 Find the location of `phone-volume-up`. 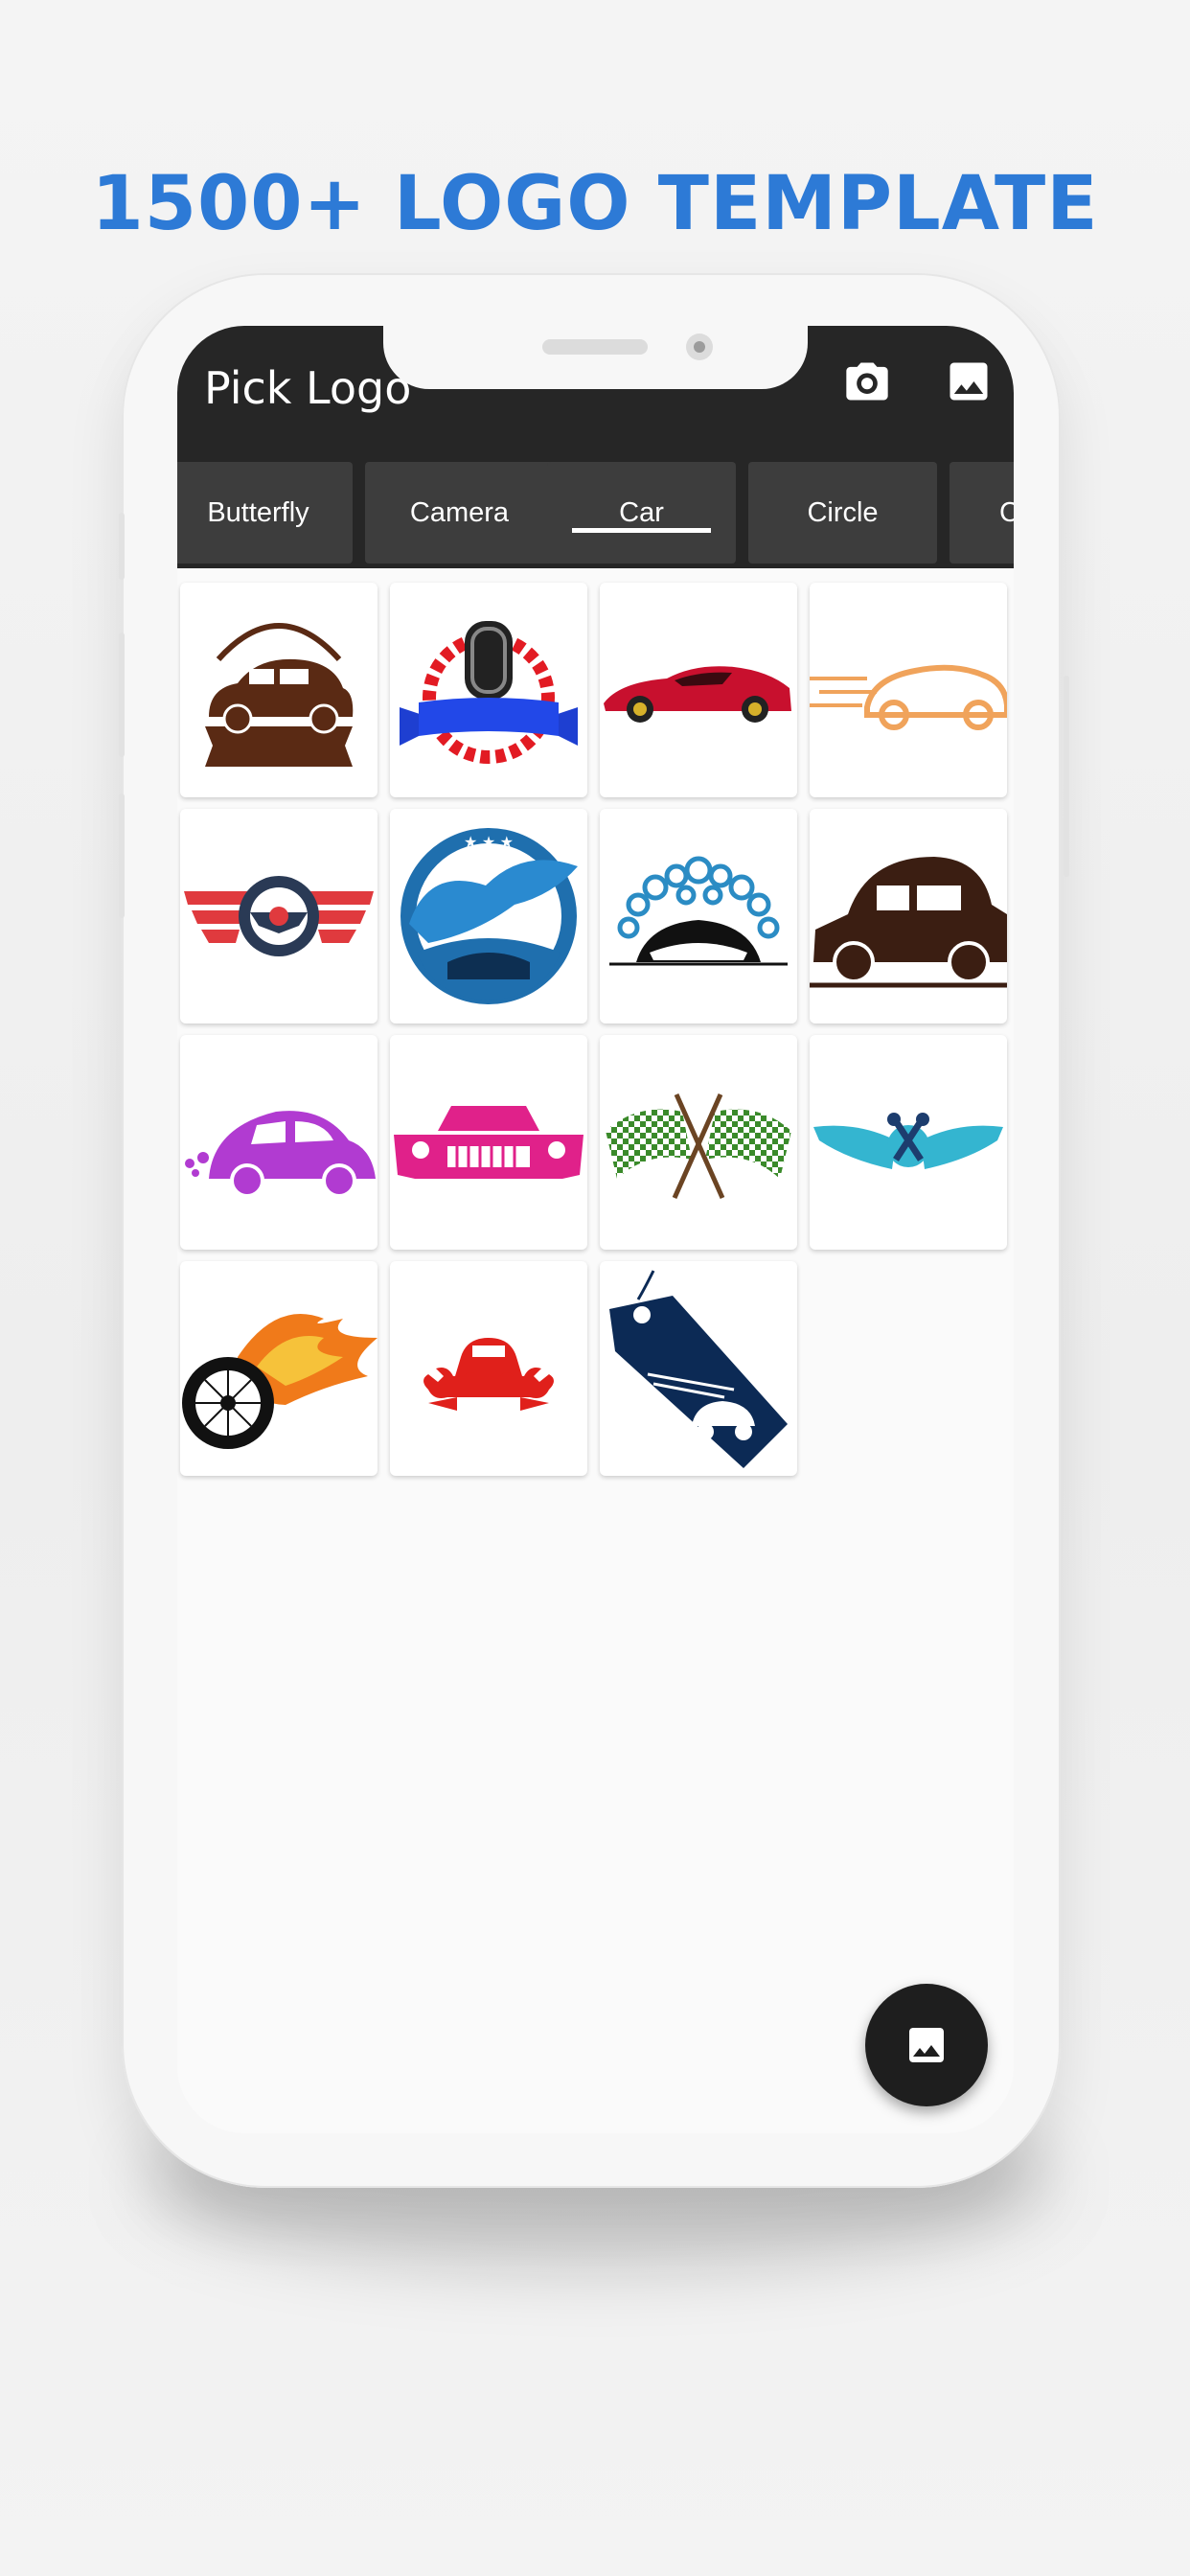

phone-volume-up is located at coordinates (122, 694).